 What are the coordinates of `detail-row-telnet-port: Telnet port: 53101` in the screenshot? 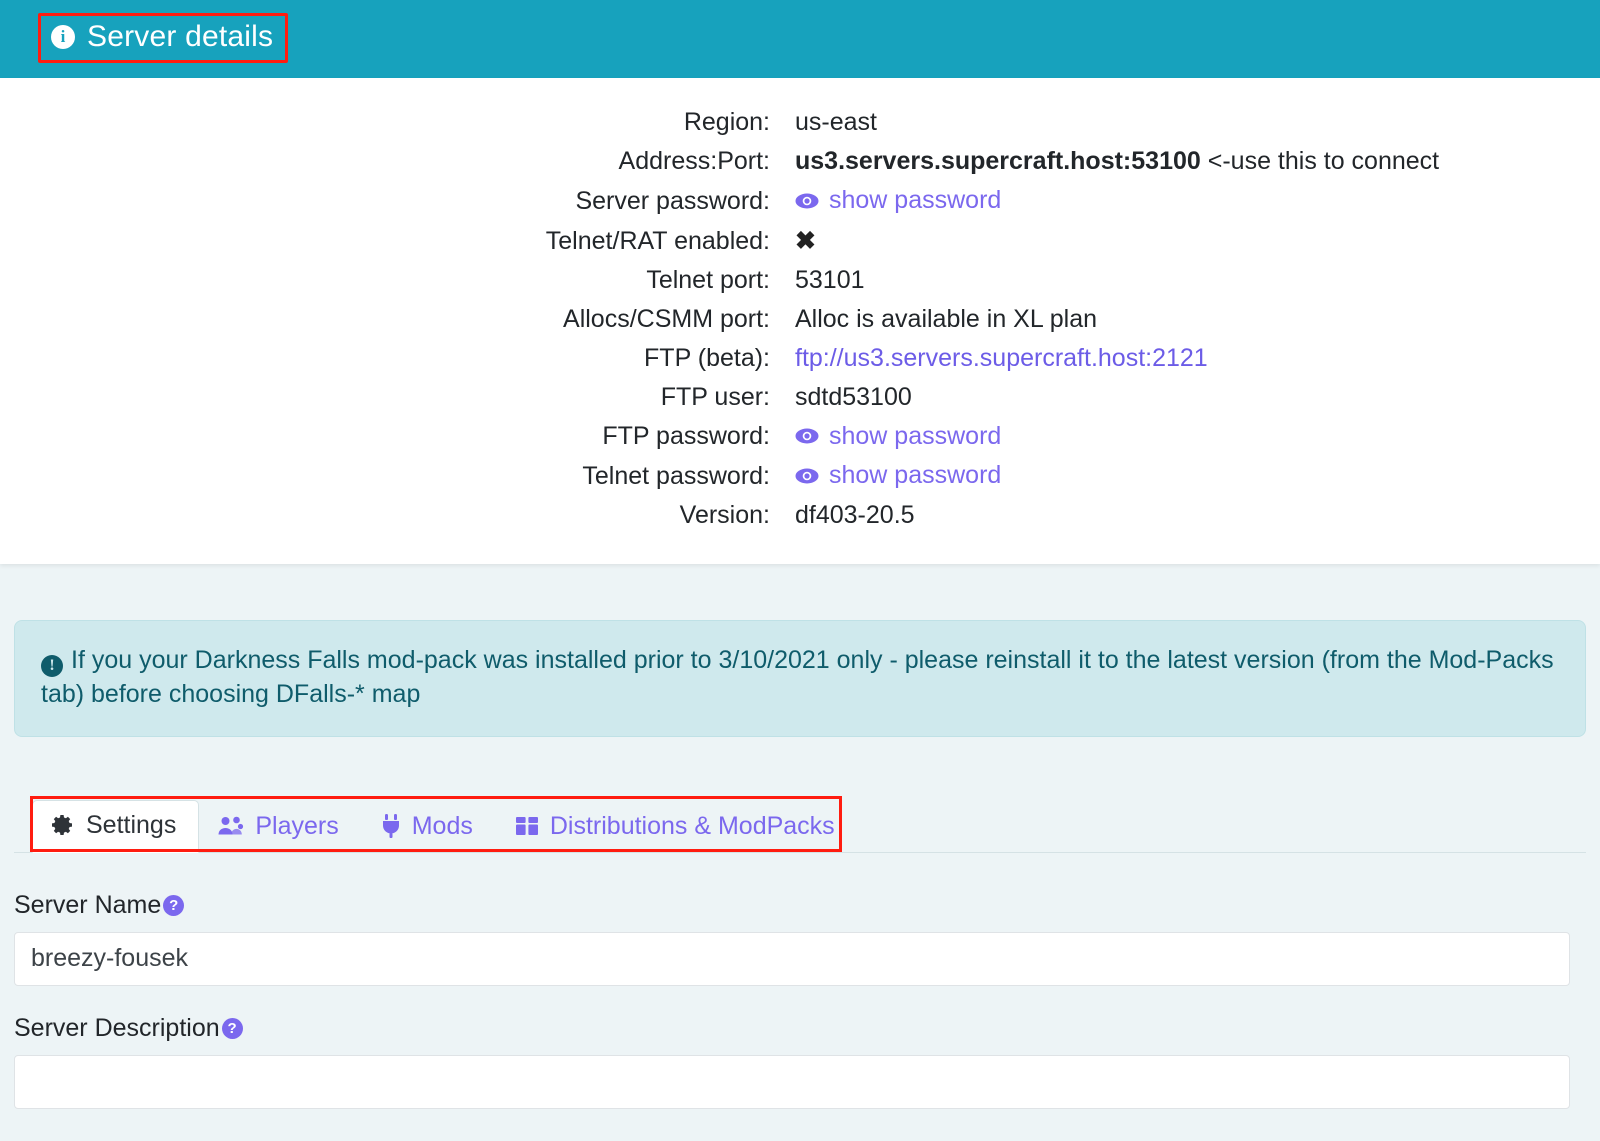 It's located at (800, 280).